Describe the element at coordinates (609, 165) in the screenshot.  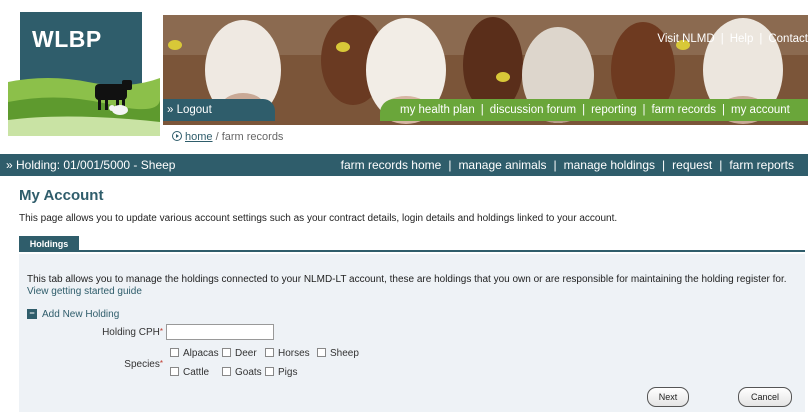
I see `manage-holdings-link: manage holdings` at that location.